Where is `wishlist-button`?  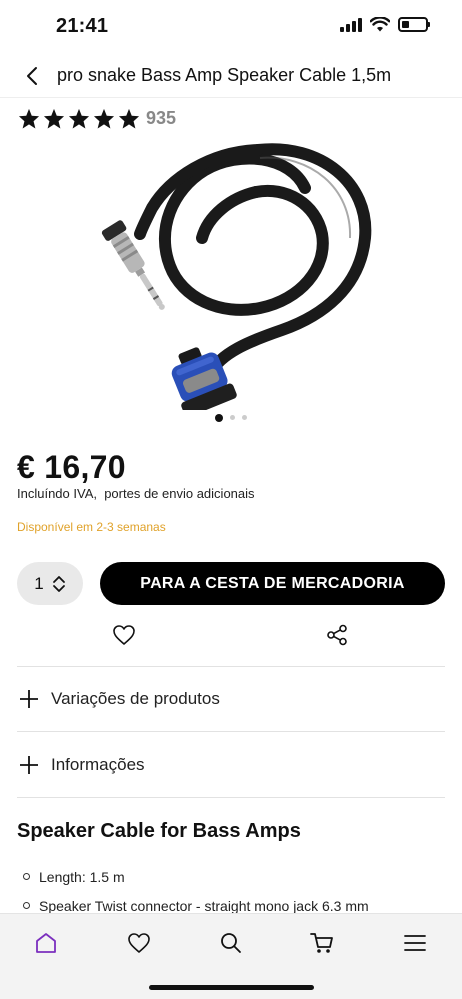 wishlist-button is located at coordinates (124, 635).